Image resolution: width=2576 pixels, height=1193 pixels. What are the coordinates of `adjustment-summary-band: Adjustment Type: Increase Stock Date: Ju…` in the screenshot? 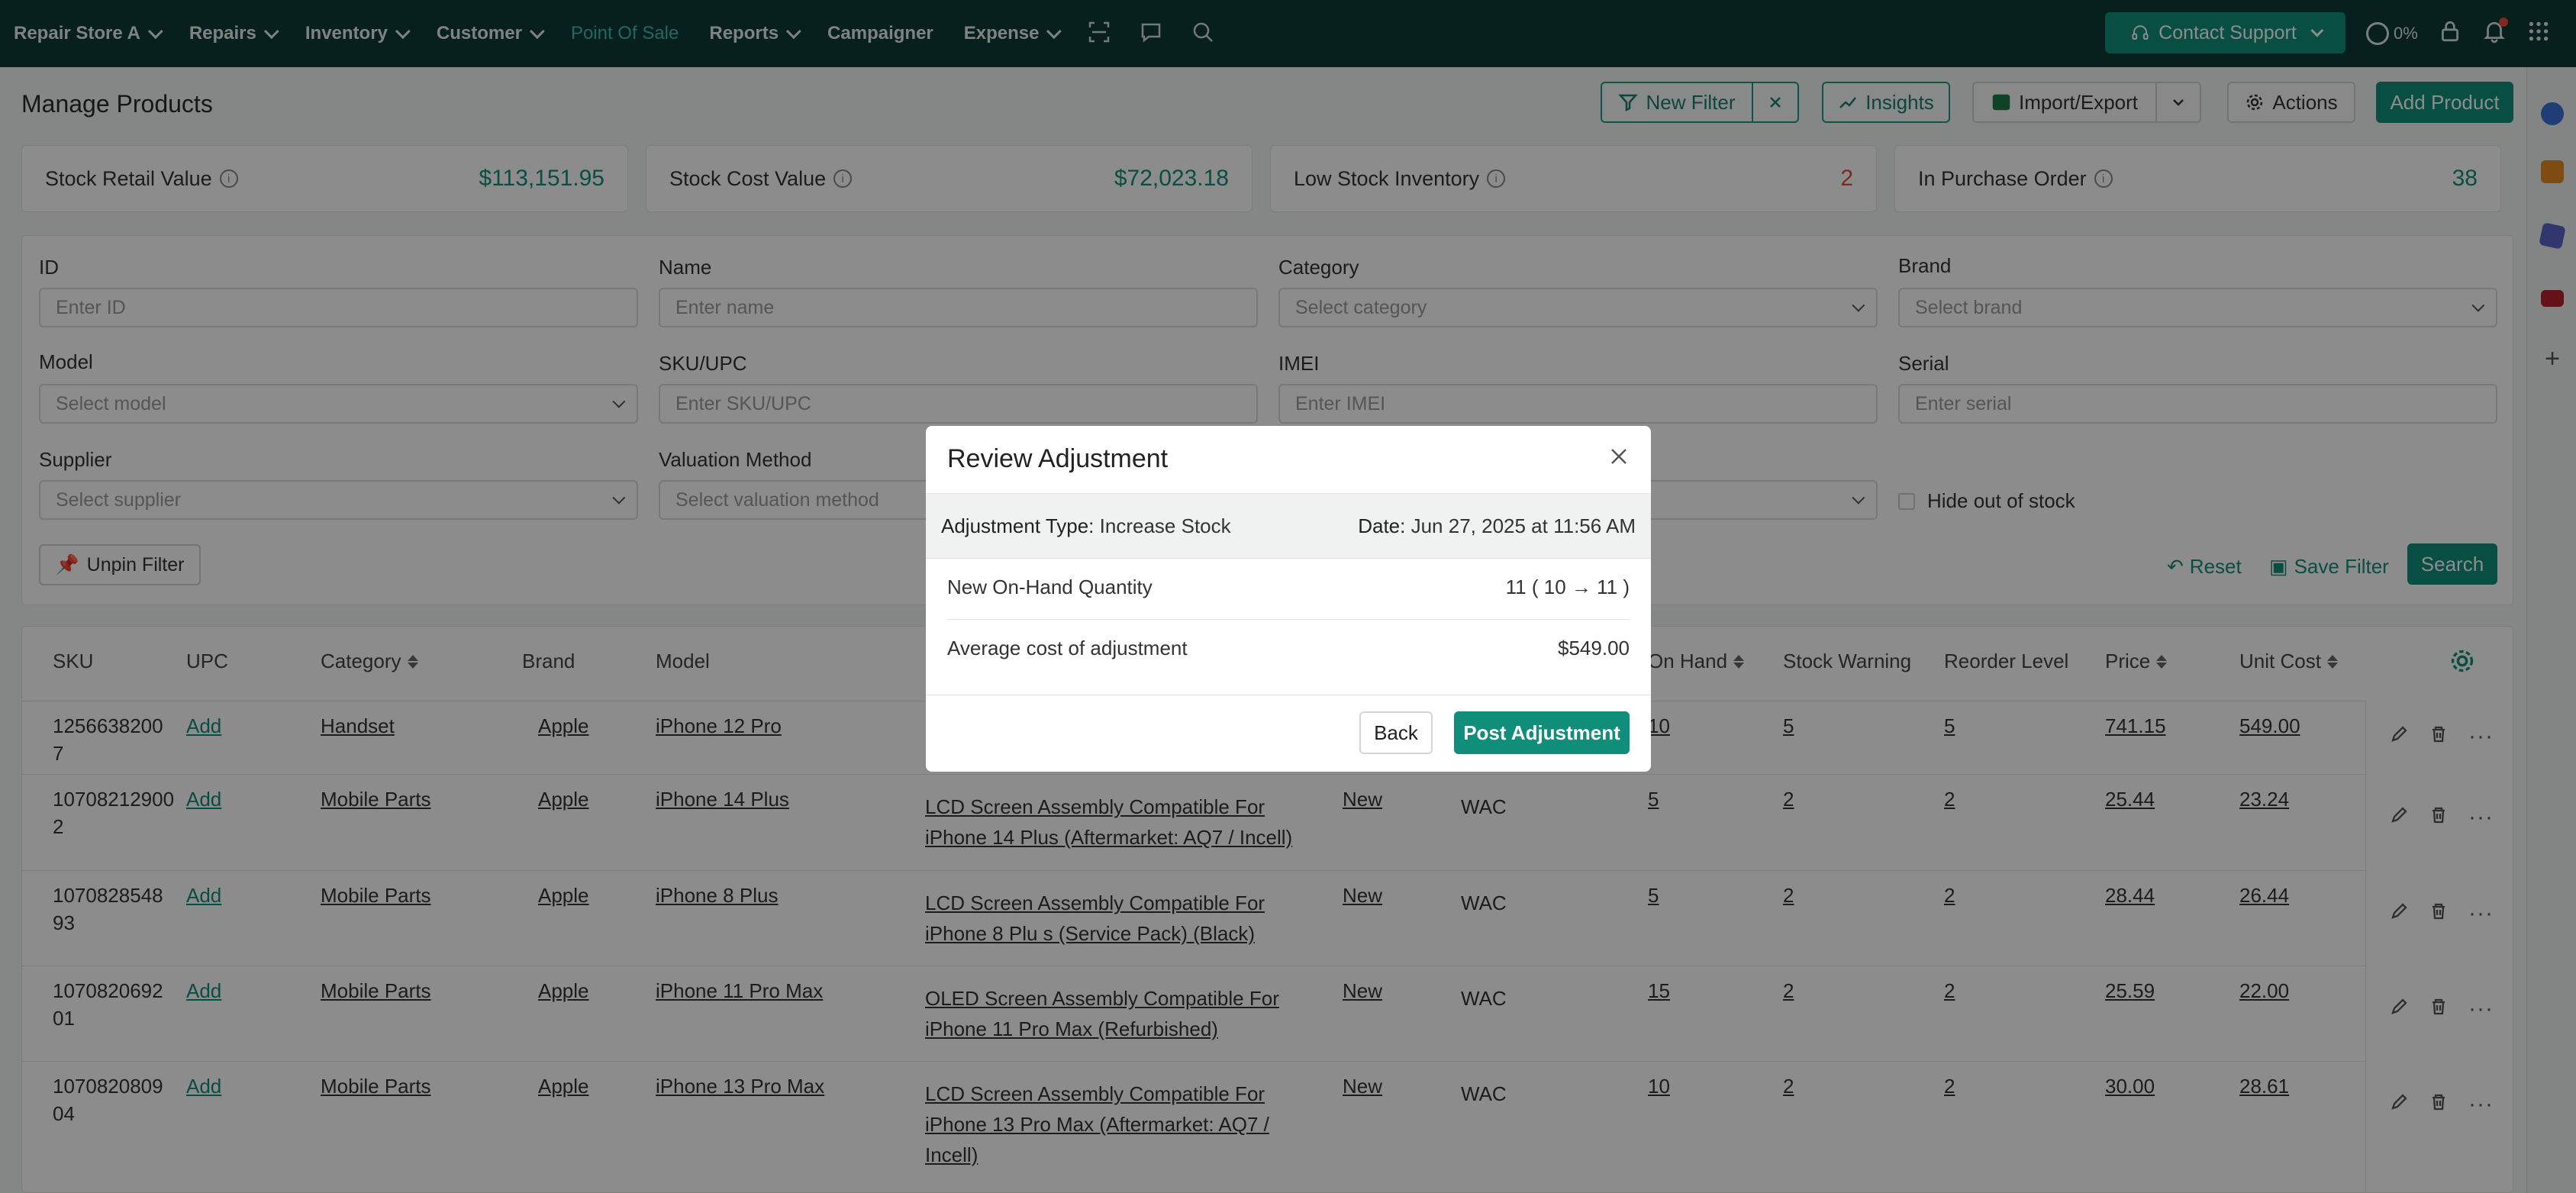 It's located at (1289, 526).